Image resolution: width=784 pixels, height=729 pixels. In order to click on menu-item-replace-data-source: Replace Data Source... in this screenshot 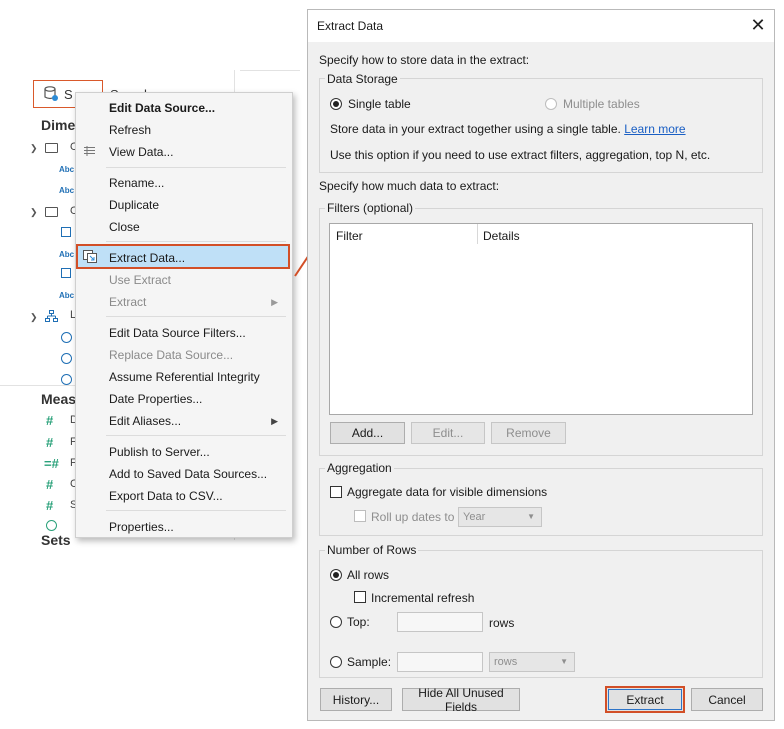, I will do `click(171, 355)`.